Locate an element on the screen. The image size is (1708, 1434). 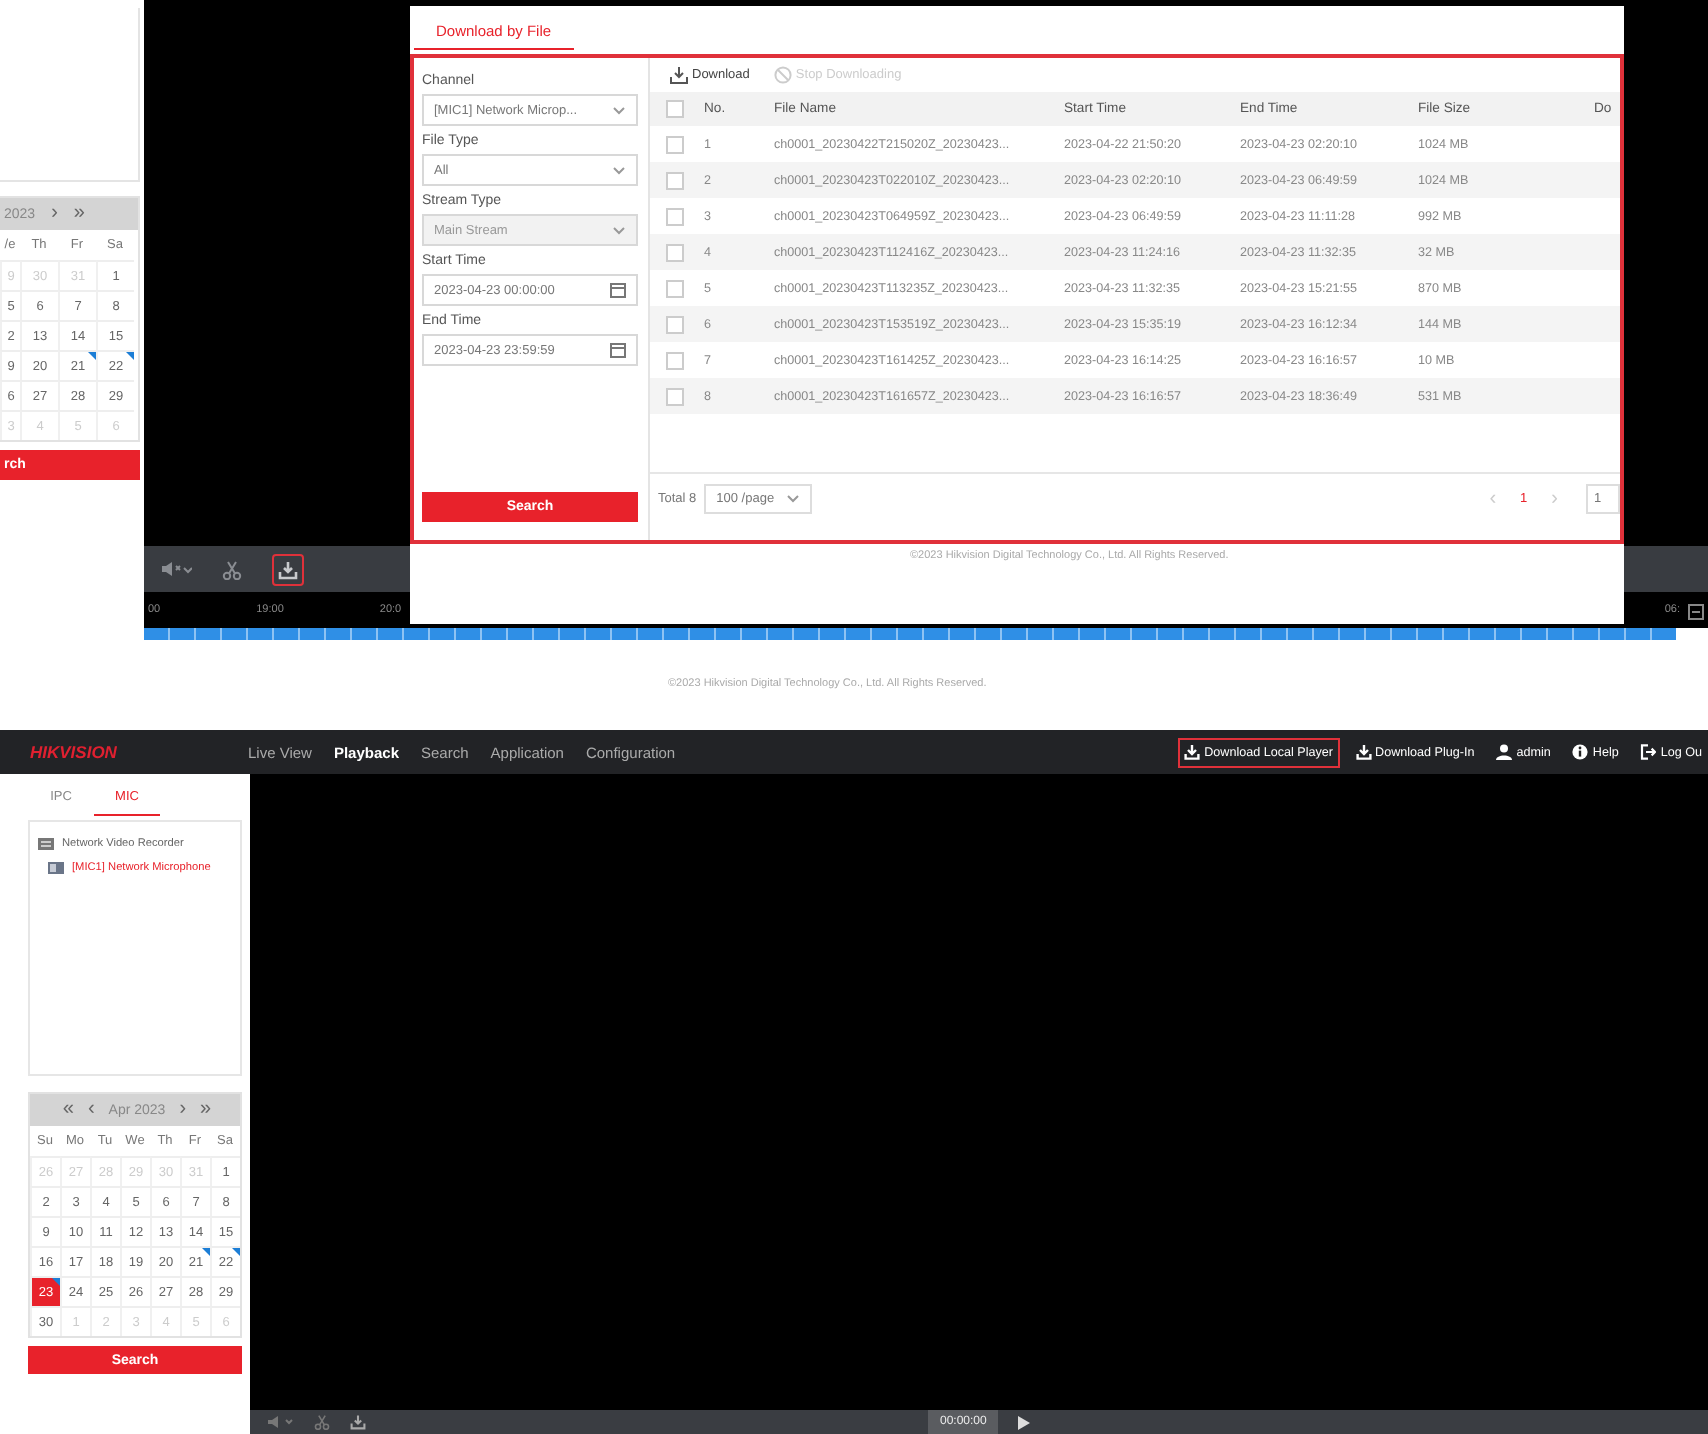
logo: HIKVISION is located at coordinates (74, 752).